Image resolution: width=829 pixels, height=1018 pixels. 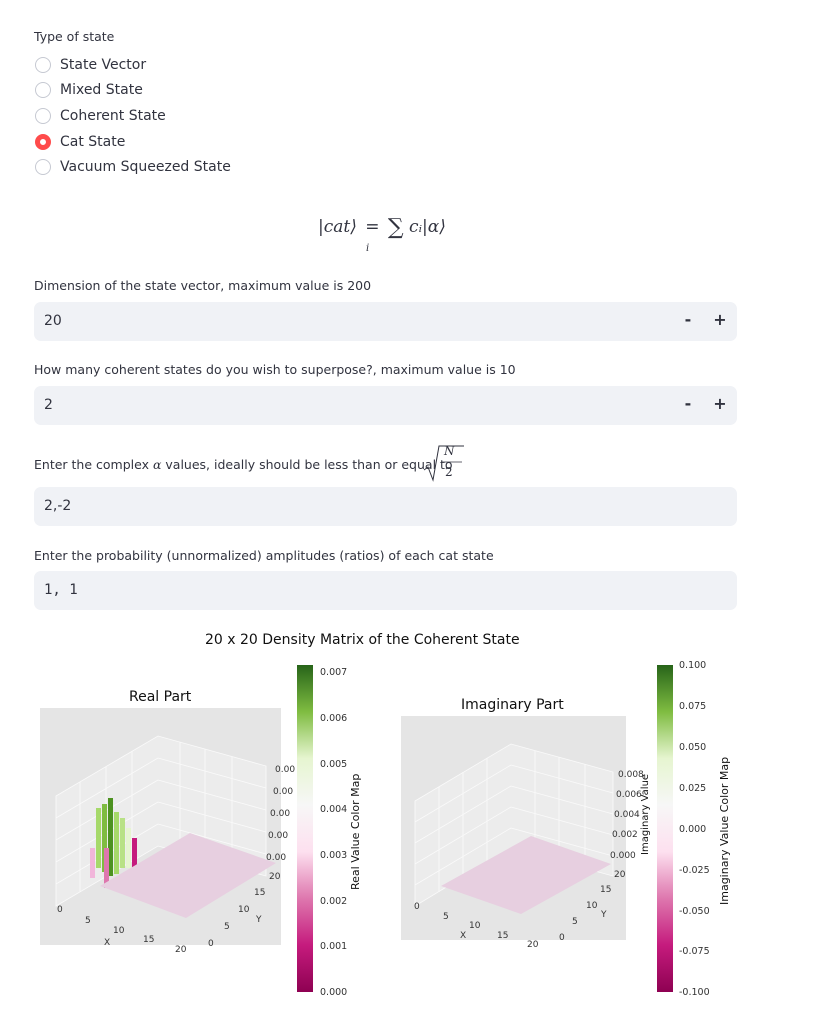 I want to click on formula-lhs: |cat⟩, so click(x=337, y=227).